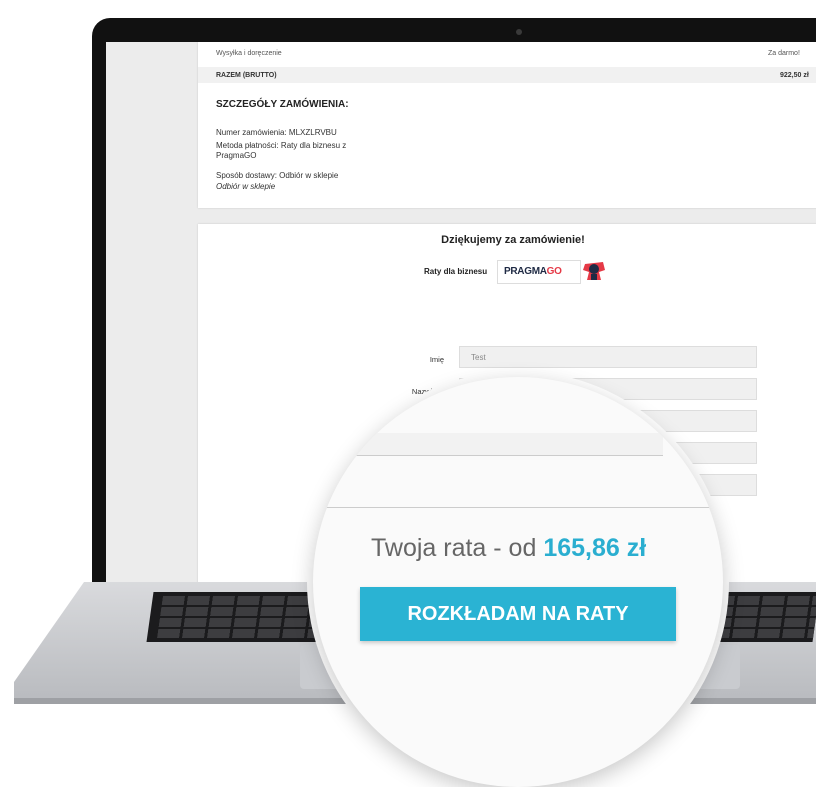  I want to click on pragmago-logo-text: PRAGMAGO, so click(533, 271).